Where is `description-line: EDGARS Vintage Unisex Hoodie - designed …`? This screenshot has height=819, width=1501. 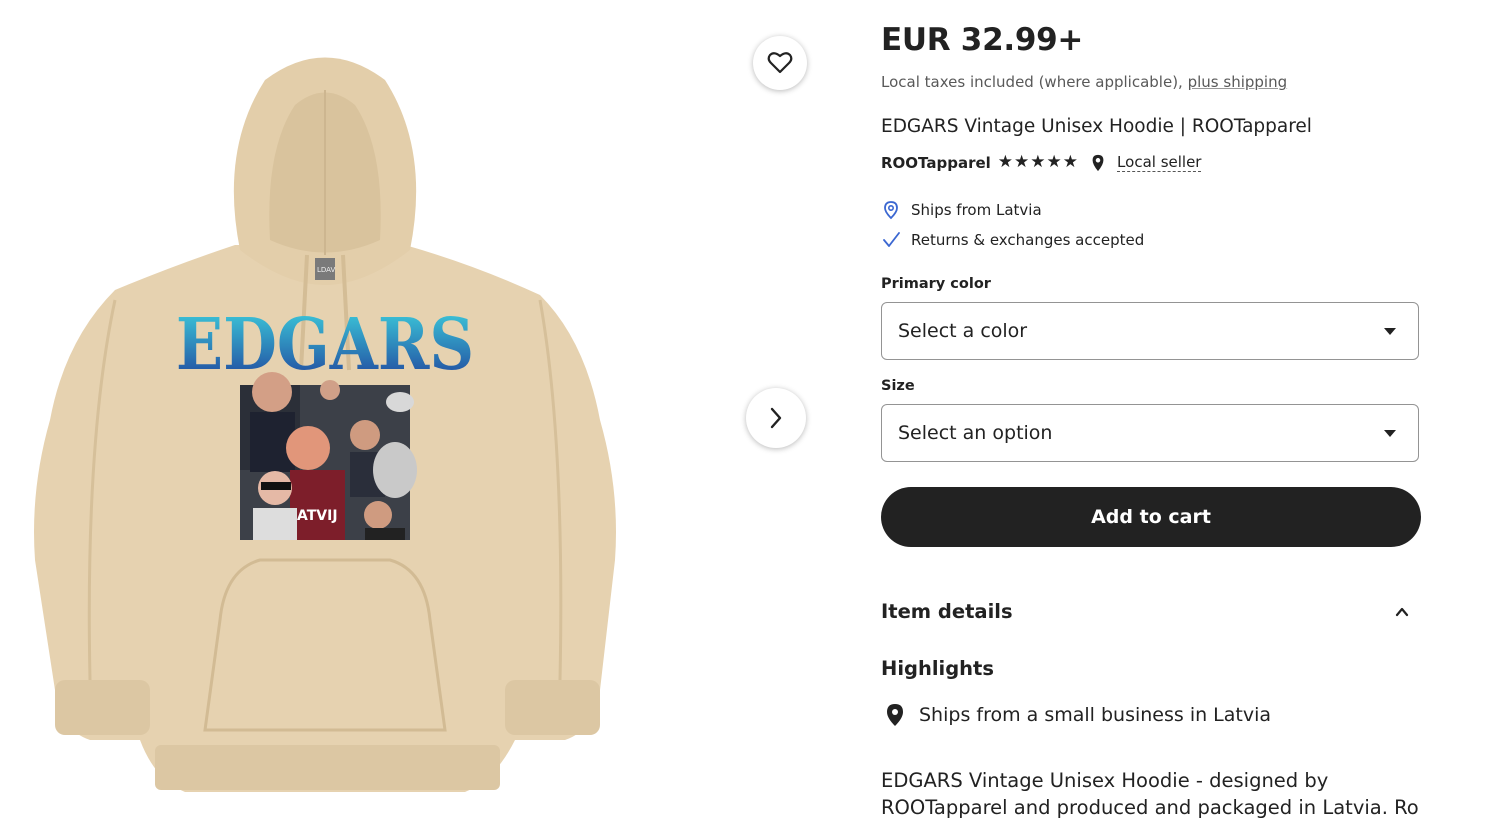 description-line: EDGARS Vintage Unisex Hoodie - designed … is located at coordinates (1105, 780).